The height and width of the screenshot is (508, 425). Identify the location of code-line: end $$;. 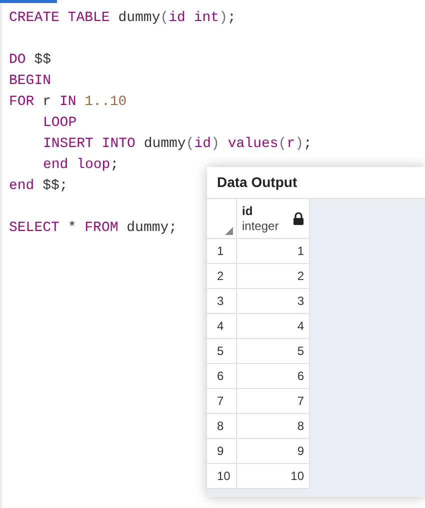
(38, 186).